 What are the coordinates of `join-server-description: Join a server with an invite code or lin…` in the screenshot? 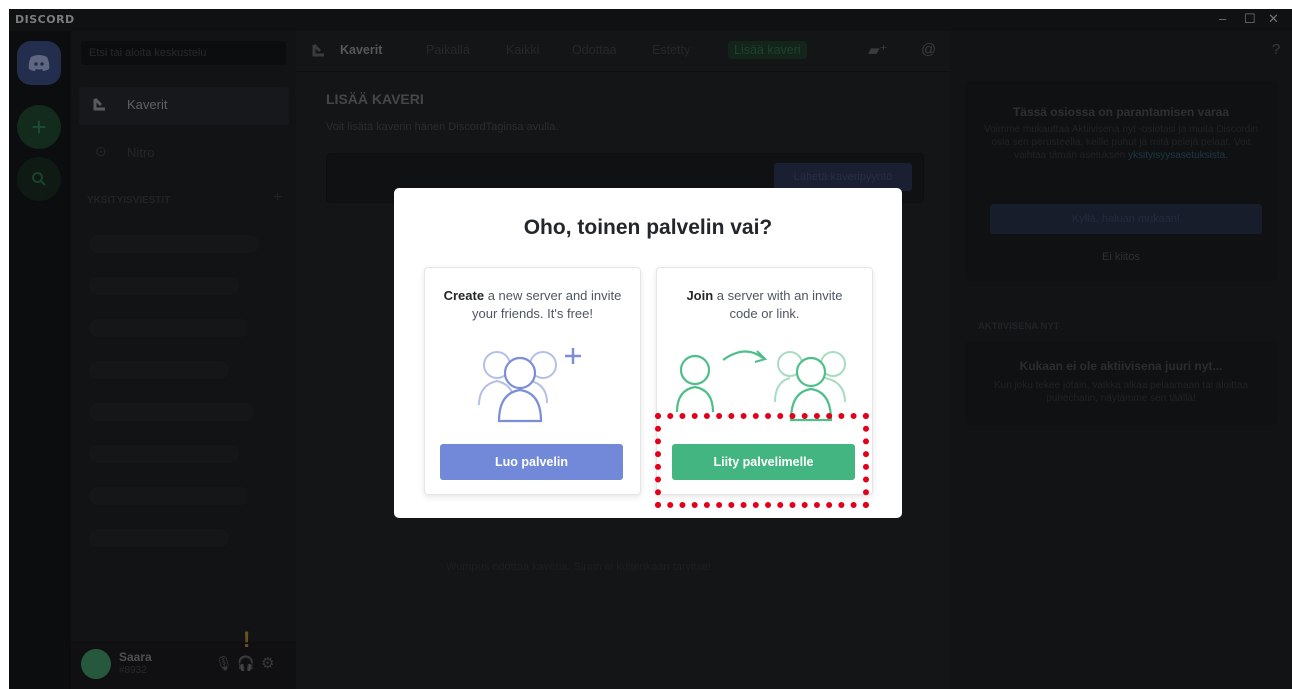 It's located at (764, 305).